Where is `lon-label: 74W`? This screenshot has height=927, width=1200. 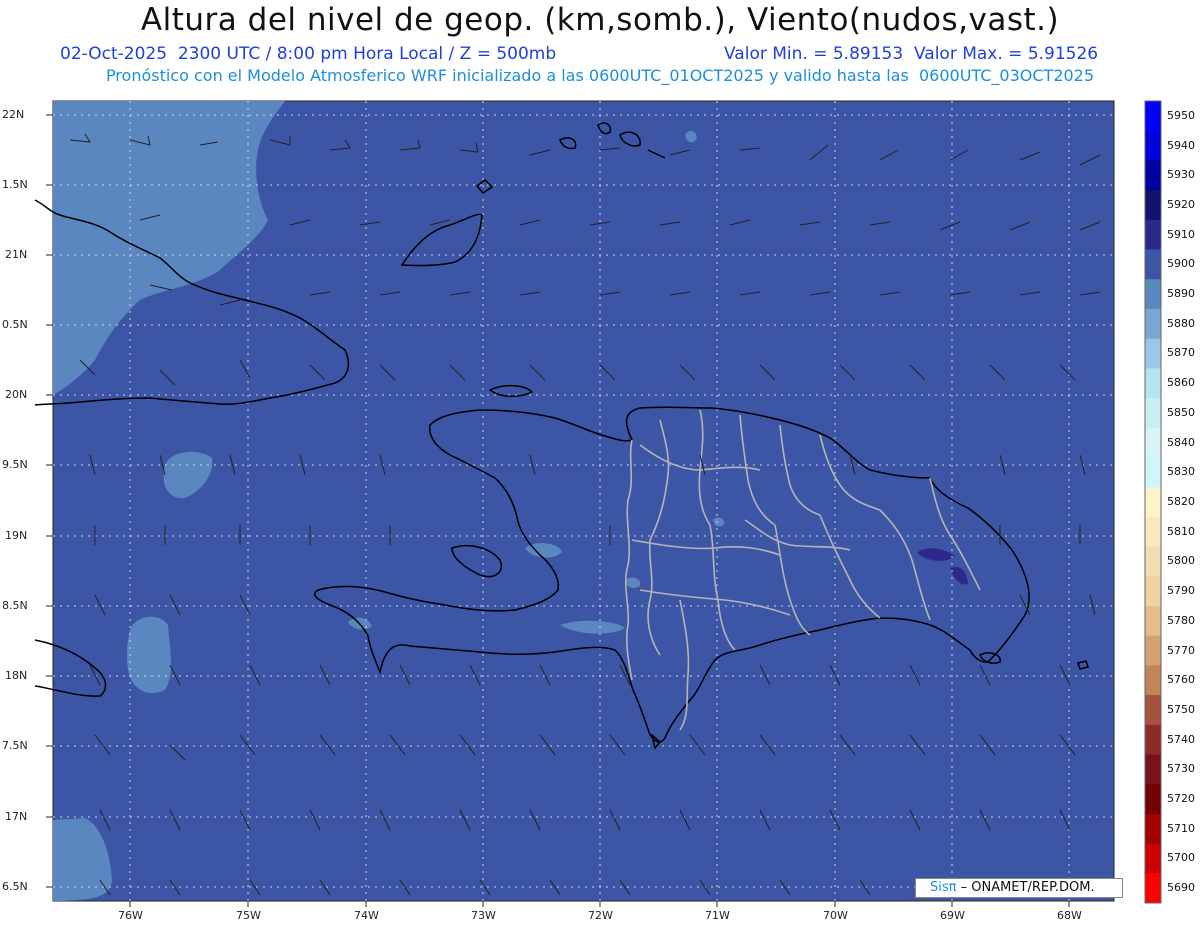 lon-label: 74W is located at coordinates (366, 915).